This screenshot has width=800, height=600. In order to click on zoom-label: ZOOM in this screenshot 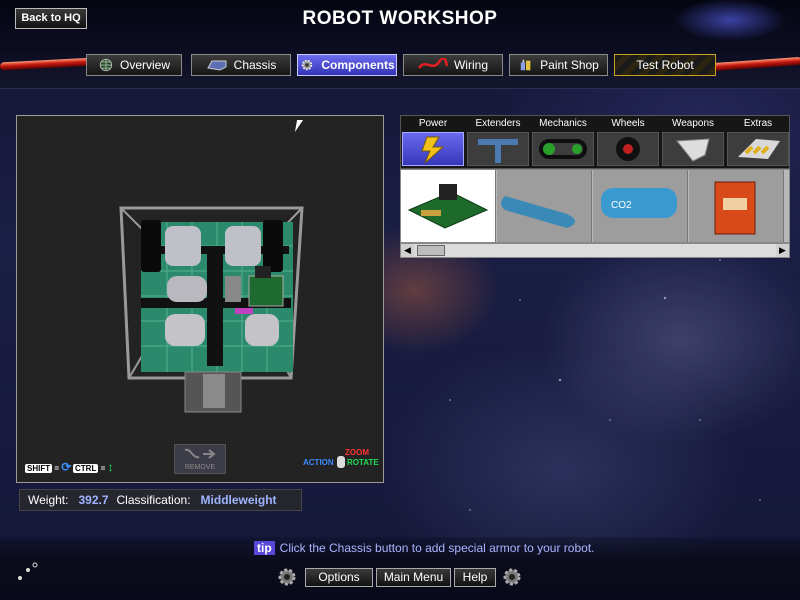, I will do `click(357, 452)`.